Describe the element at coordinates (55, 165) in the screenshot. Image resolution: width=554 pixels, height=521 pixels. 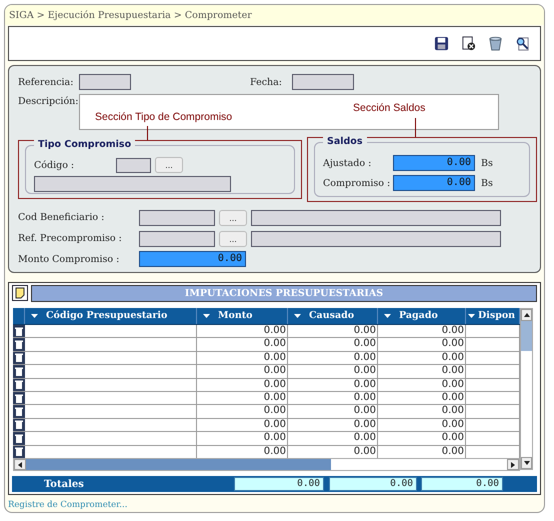
I see `field-label: Código :` at that location.